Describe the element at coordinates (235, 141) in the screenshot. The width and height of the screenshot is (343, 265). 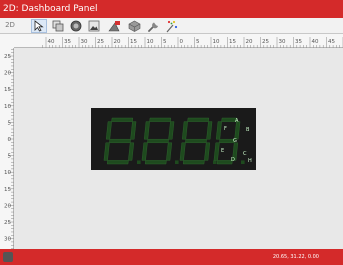
I see `segment-label: G` at that location.